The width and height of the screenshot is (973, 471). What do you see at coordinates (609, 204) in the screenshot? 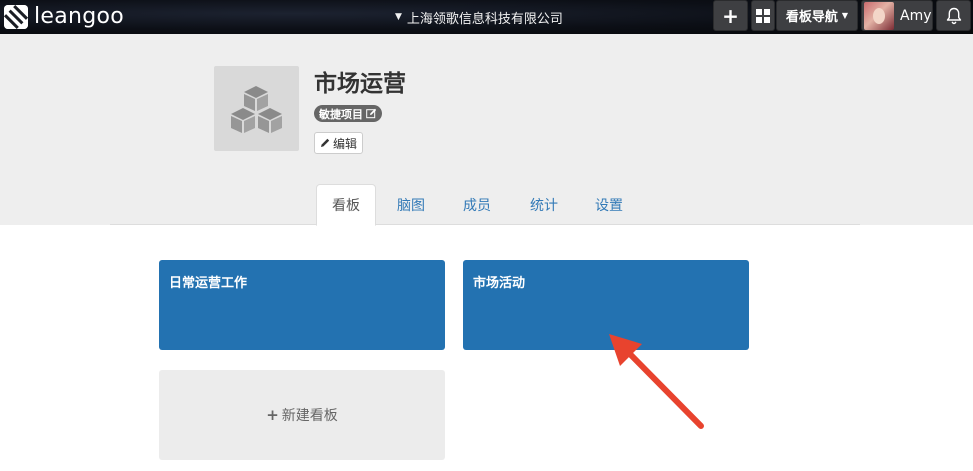
I see `tab-settings: 设置` at bounding box center [609, 204].